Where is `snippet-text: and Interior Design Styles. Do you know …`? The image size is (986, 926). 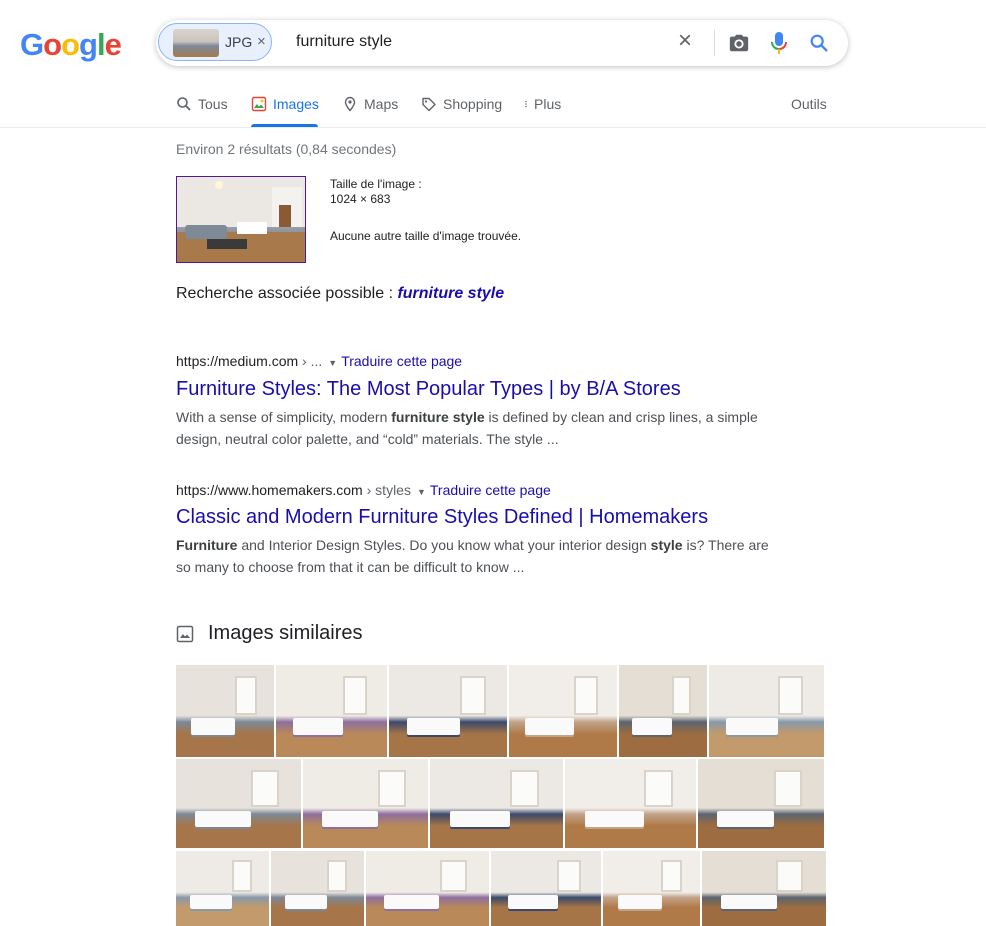 snippet-text: and Interior Design Styles. Do you know … is located at coordinates (444, 545).